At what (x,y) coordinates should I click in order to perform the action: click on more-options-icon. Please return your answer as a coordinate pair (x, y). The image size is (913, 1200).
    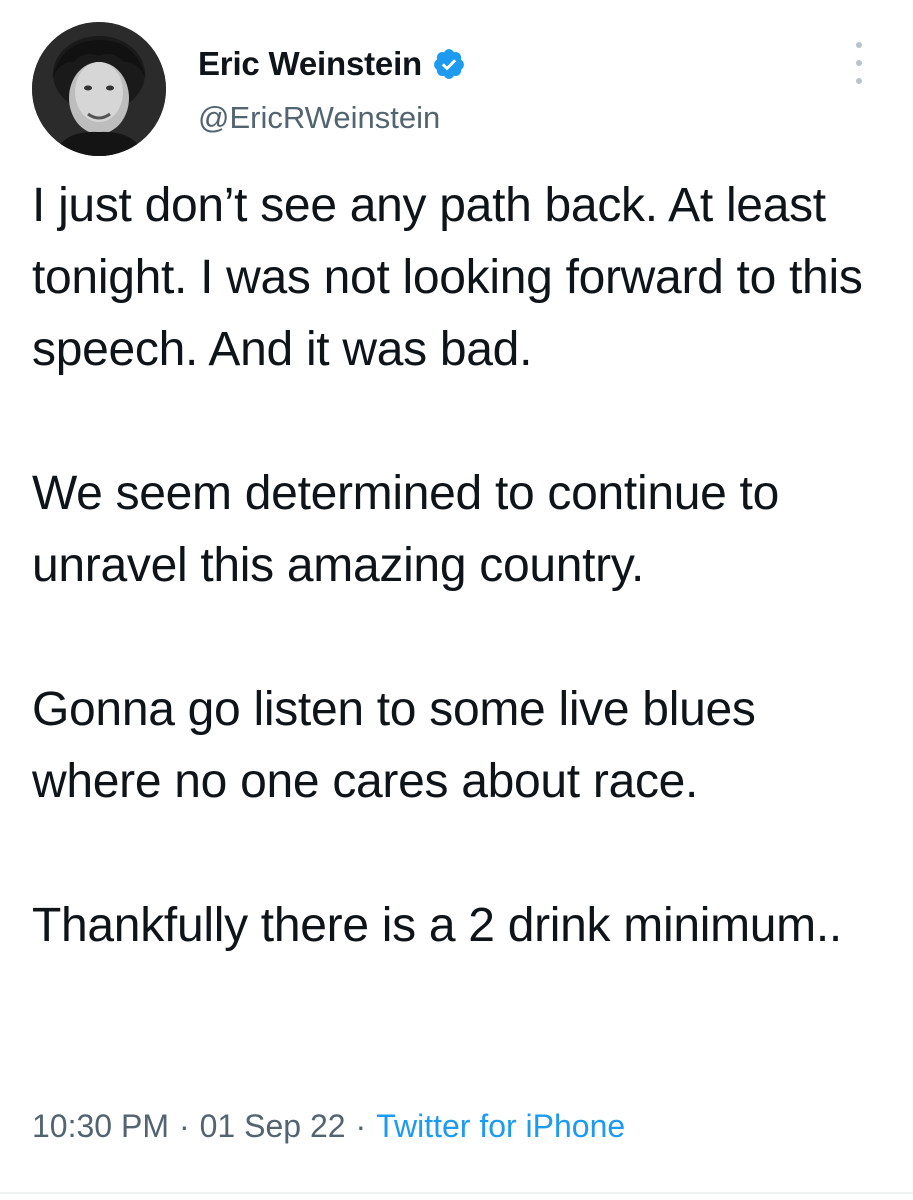
    Looking at the image, I should click on (859, 63).